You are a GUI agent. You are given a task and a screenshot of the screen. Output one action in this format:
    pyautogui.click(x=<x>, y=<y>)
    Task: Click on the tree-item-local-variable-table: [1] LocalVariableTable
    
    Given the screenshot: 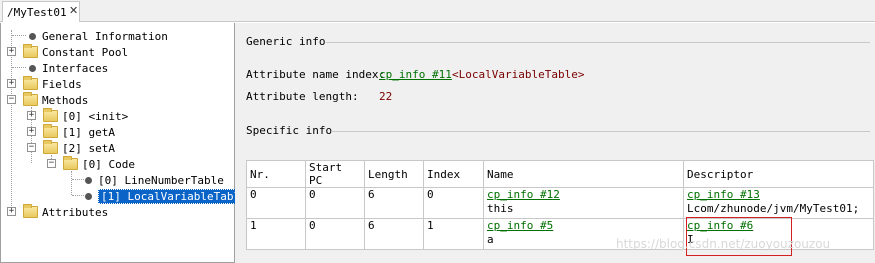 What is the action you would take?
    pyautogui.click(x=166, y=196)
    